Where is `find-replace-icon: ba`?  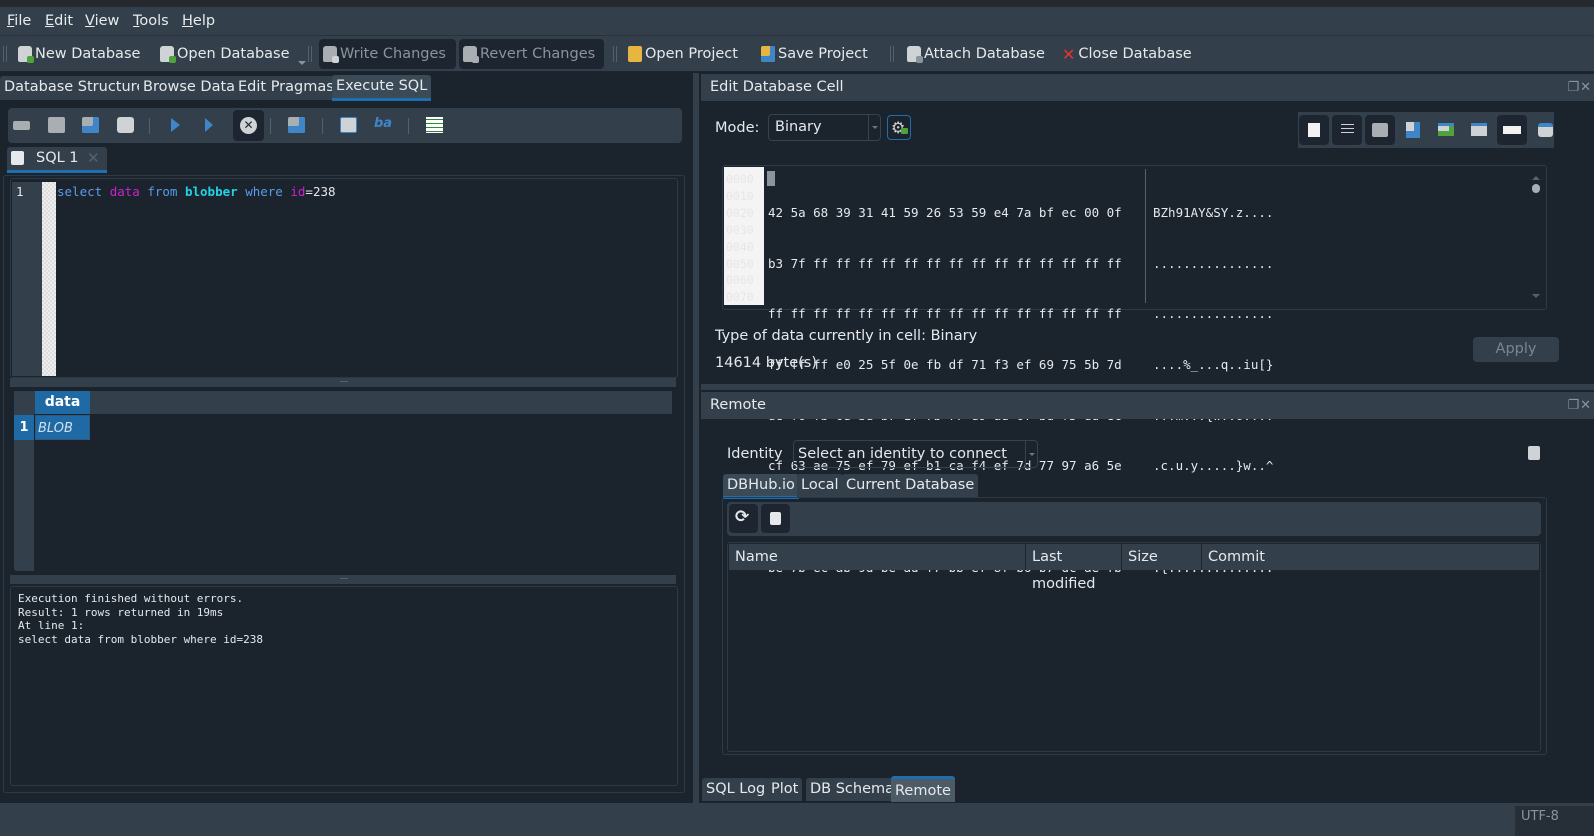
find-replace-icon: ba is located at coordinates (383, 125).